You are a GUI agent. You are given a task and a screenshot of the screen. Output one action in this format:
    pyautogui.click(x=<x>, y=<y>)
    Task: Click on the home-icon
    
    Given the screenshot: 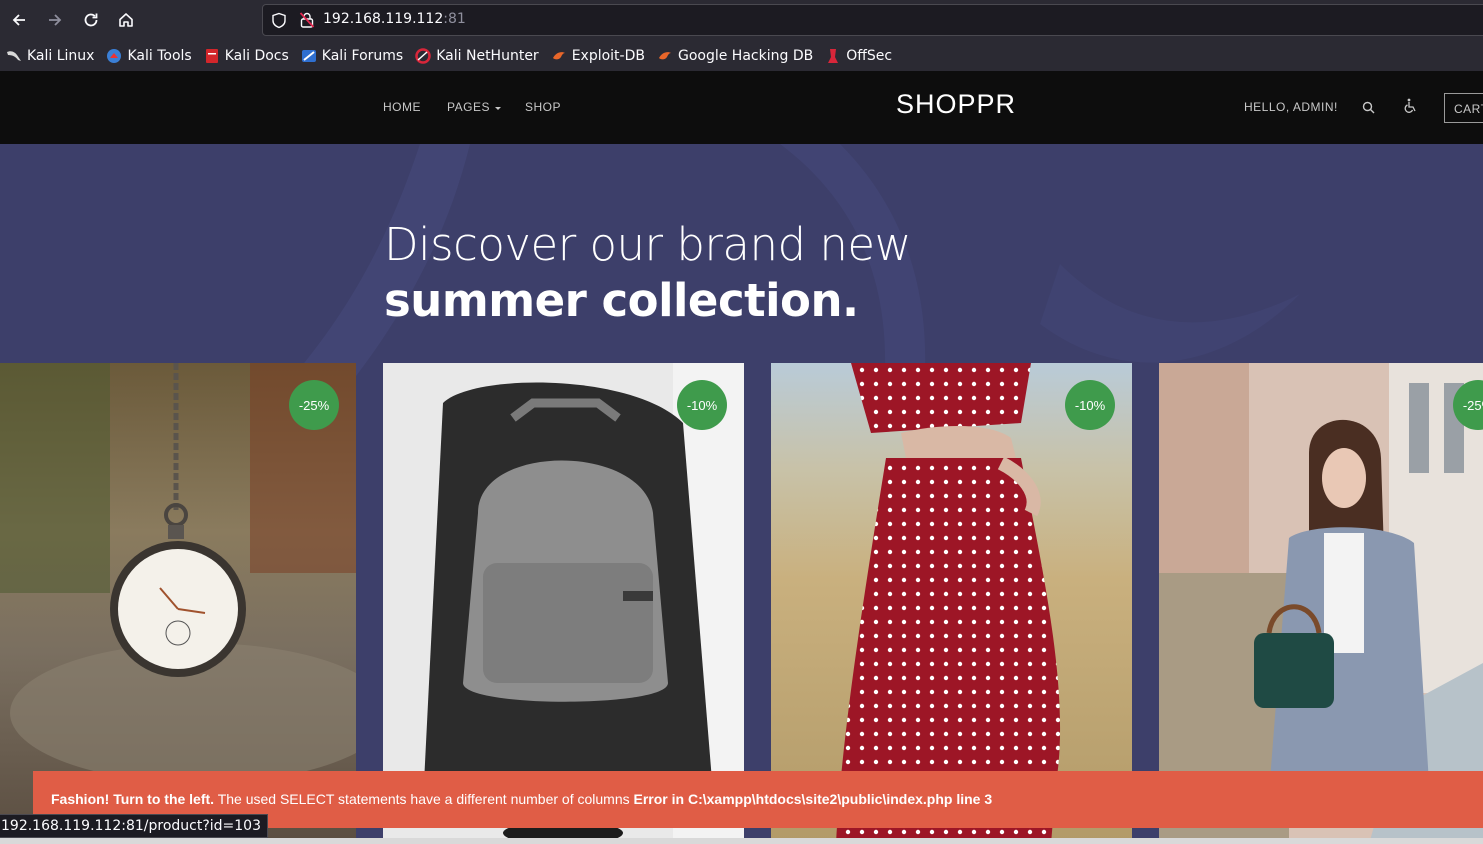 What is the action you would take?
    pyautogui.click(x=126, y=20)
    